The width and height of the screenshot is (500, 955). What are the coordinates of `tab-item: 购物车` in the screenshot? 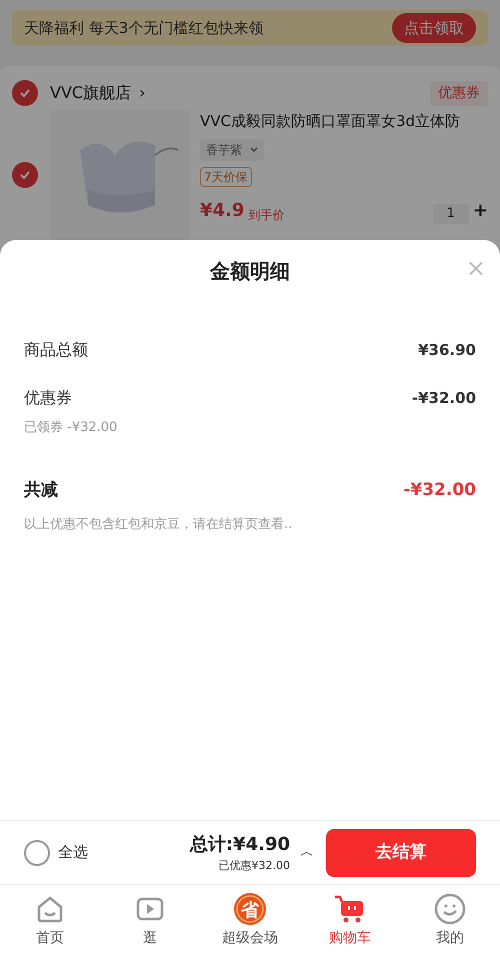 It's located at (350, 920).